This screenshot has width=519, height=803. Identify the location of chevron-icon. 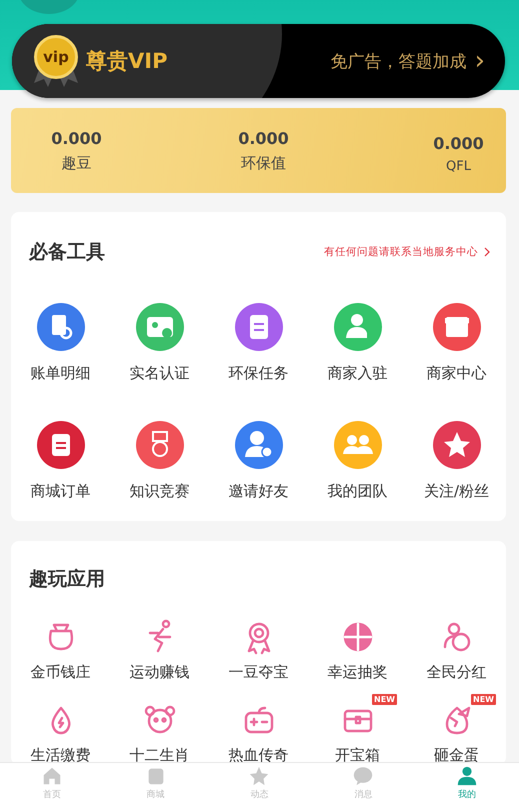
(487, 252).